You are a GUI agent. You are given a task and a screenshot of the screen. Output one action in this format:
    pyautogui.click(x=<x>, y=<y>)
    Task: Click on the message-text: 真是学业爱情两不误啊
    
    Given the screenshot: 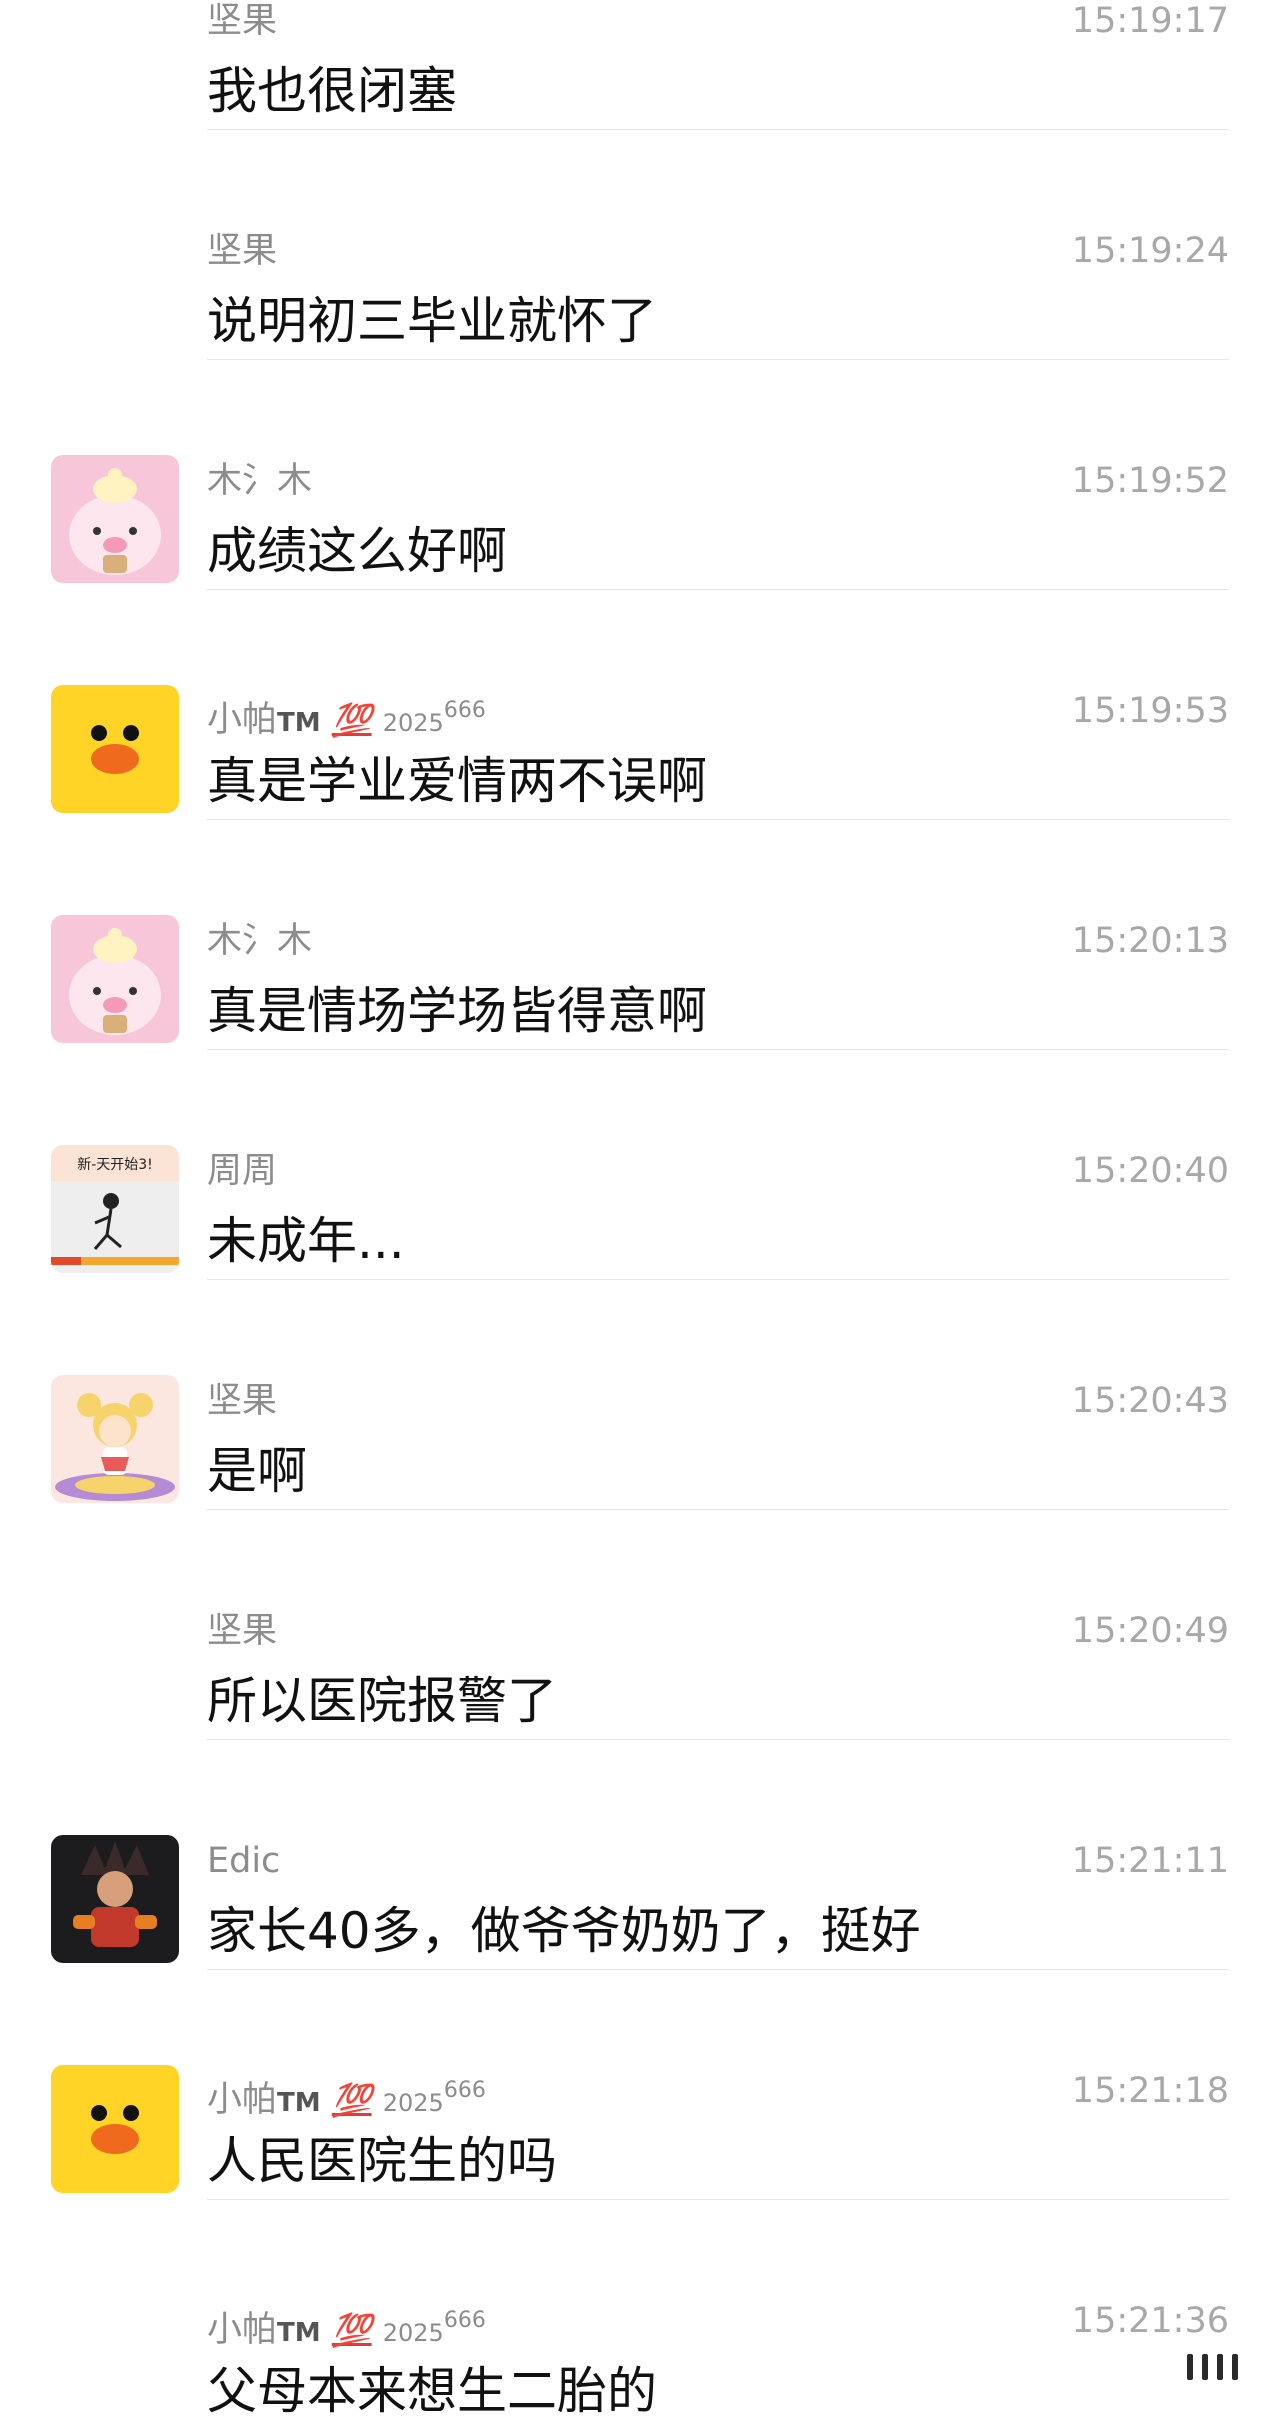 What is the action you would take?
    pyautogui.click(x=457, y=781)
    